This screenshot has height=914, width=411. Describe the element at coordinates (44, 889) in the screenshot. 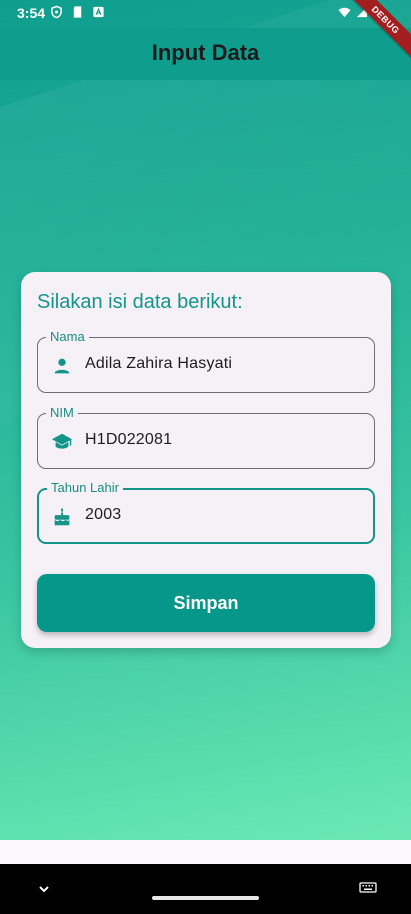

I see `chevron-down-icon` at that location.